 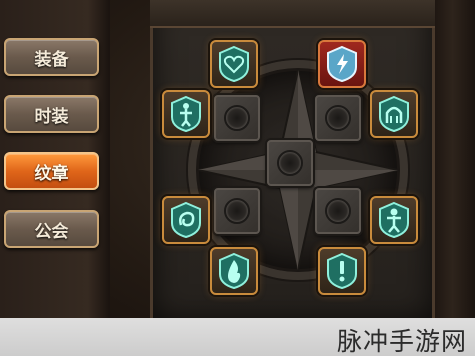 What do you see at coordinates (51, 229) in the screenshot?
I see `menu-button-guild: 公会` at bounding box center [51, 229].